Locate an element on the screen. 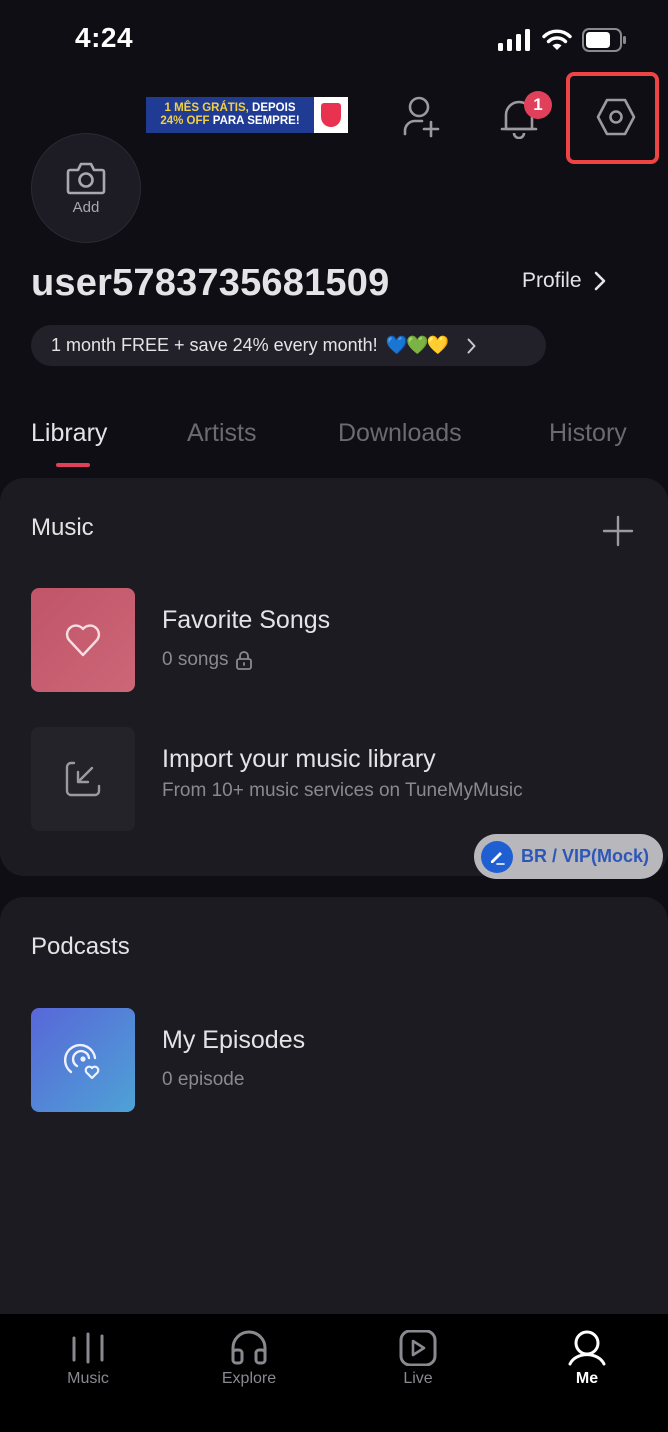 This screenshot has width=668, height=1432. promo-logo is located at coordinates (331, 115).